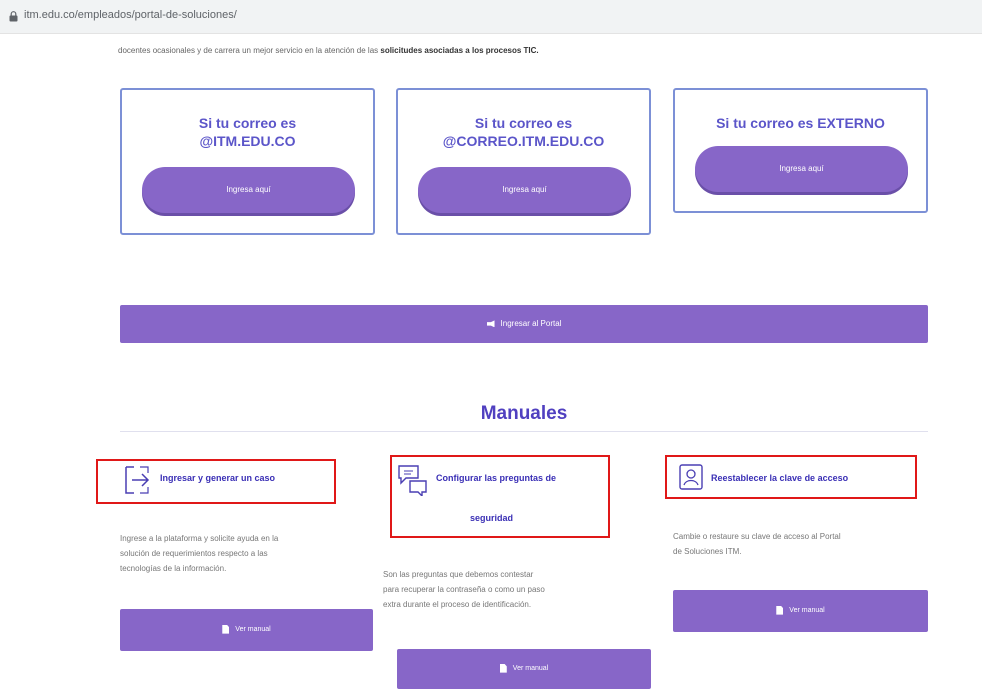 Image resolution: width=982 pixels, height=689 pixels. I want to click on card-title-line2: @ITM.EDU.CO, so click(247, 141).